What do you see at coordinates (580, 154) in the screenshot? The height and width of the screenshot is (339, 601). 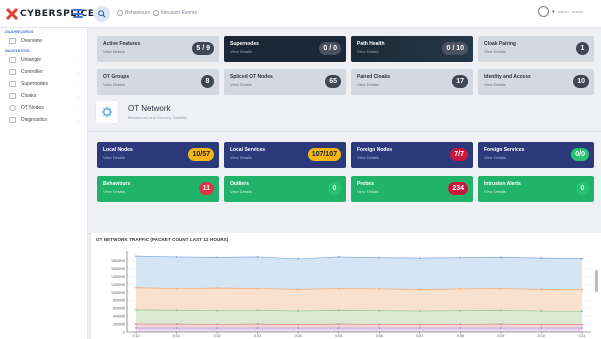 I see `card-badge: 0/0` at bounding box center [580, 154].